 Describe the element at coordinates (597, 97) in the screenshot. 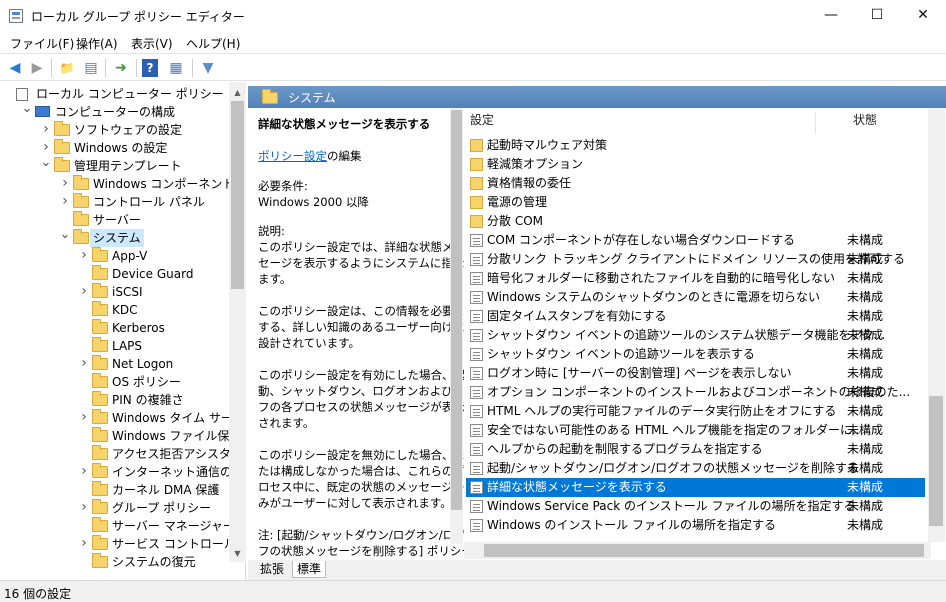

I see `details-header: システム` at that location.